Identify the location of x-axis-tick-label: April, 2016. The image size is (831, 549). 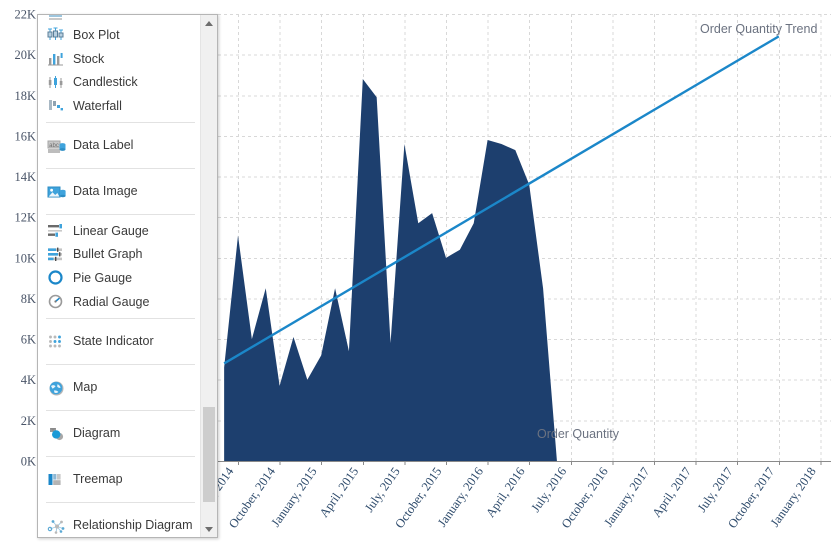
(505, 492).